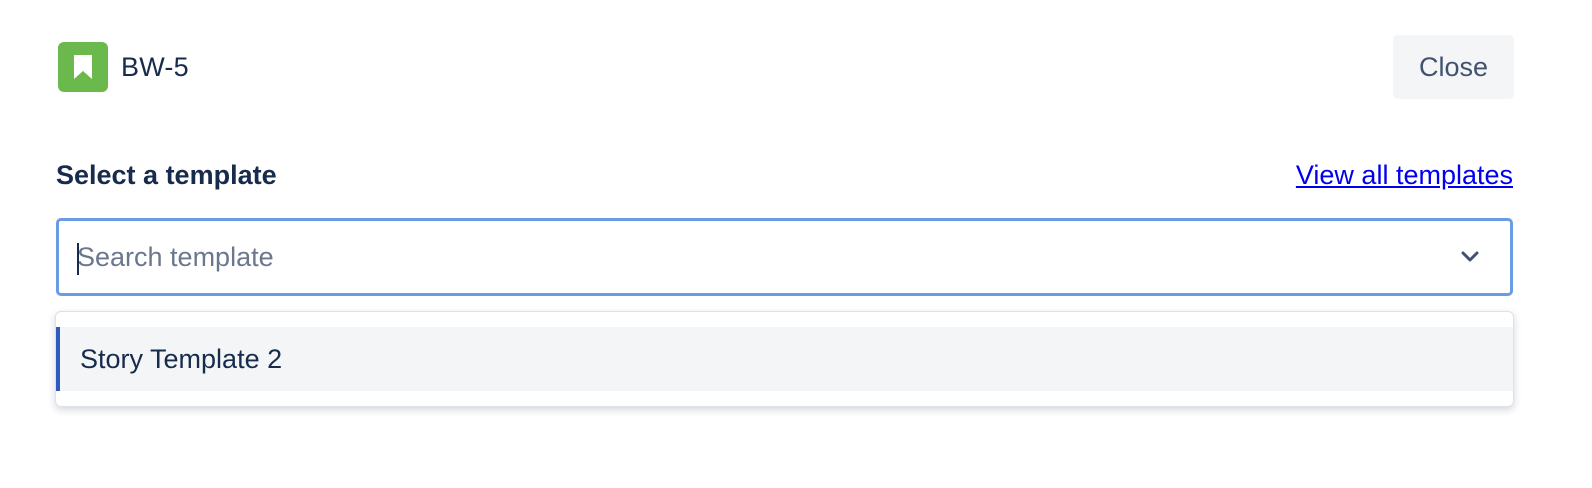 The image size is (1592, 488). Describe the element at coordinates (1453, 67) in the screenshot. I see `close-button: Close` at that location.